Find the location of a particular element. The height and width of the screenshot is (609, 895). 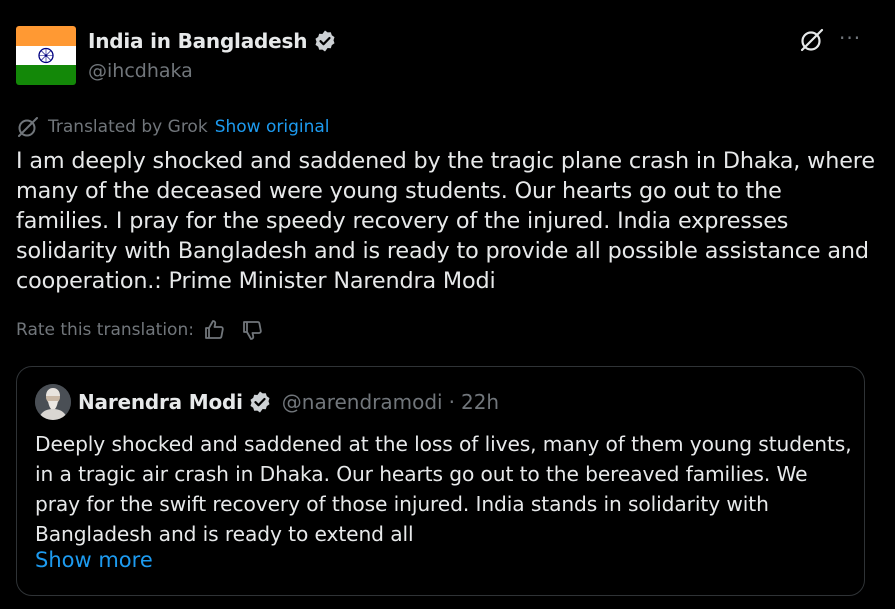

author-name-row: India in Bangladesh is located at coordinates (212, 41).